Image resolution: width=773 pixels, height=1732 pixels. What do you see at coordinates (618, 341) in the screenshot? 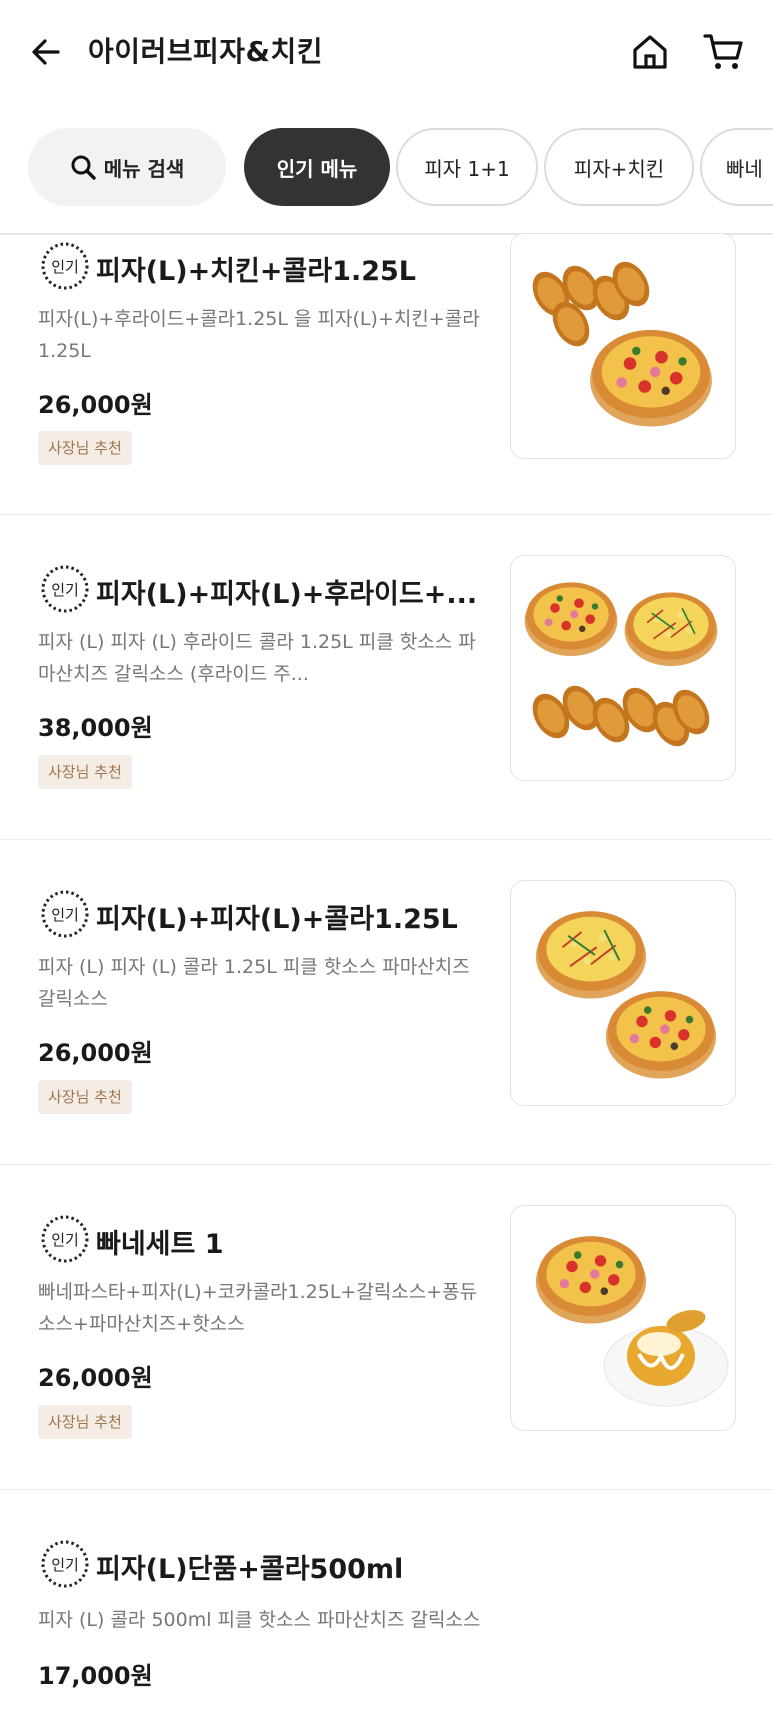
I see `pizza-chicken-image` at bounding box center [618, 341].